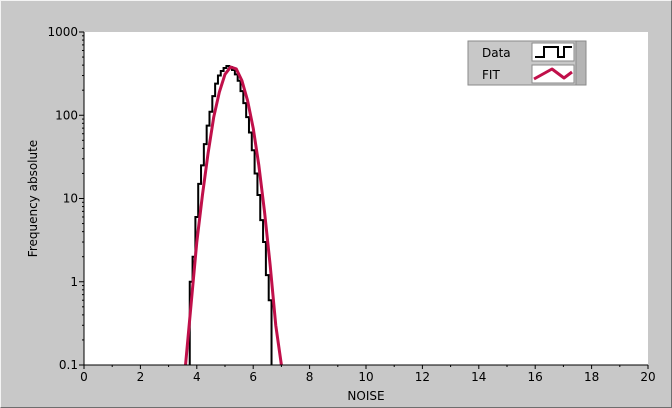 This screenshot has width=672, height=408. I want to click on x-tick-label: 12, so click(422, 377).